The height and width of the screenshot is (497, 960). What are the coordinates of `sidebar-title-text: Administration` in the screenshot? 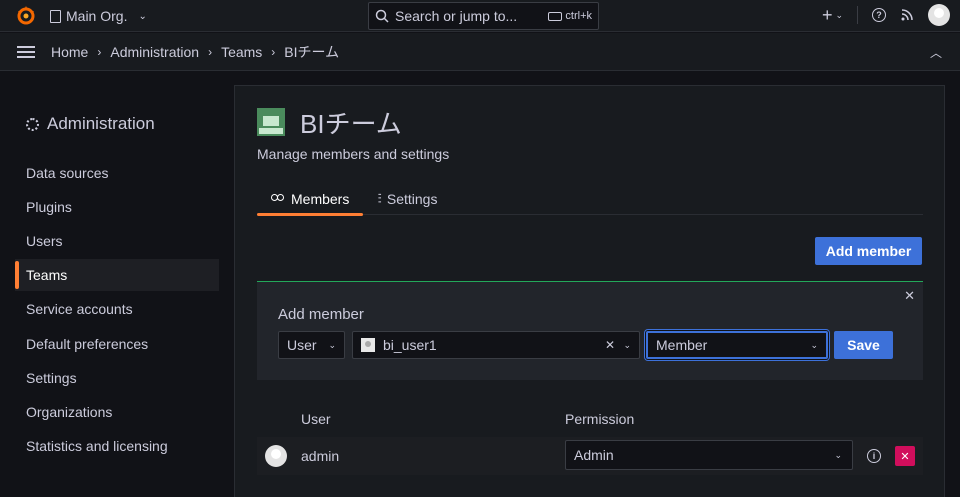 It's located at (101, 123).